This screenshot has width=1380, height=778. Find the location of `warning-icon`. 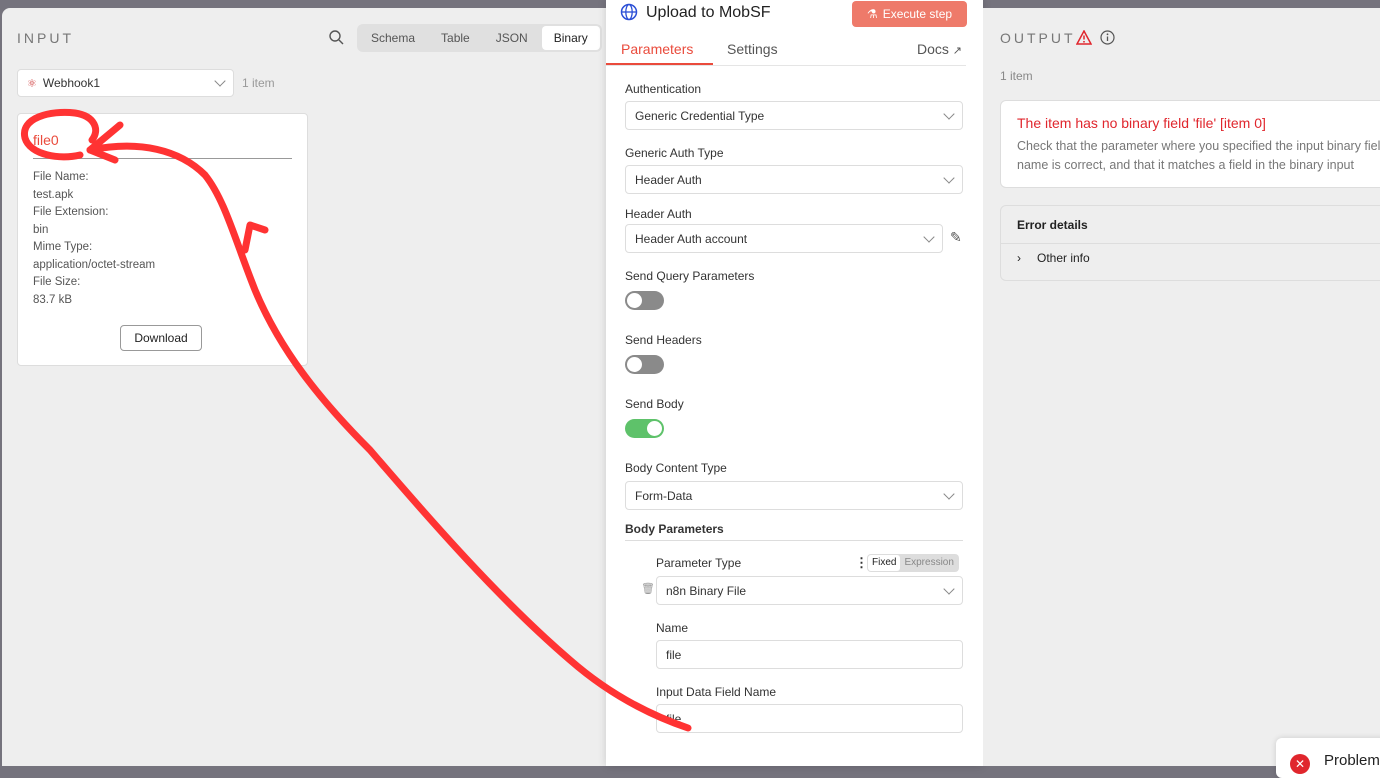

warning-icon is located at coordinates (1084, 37).